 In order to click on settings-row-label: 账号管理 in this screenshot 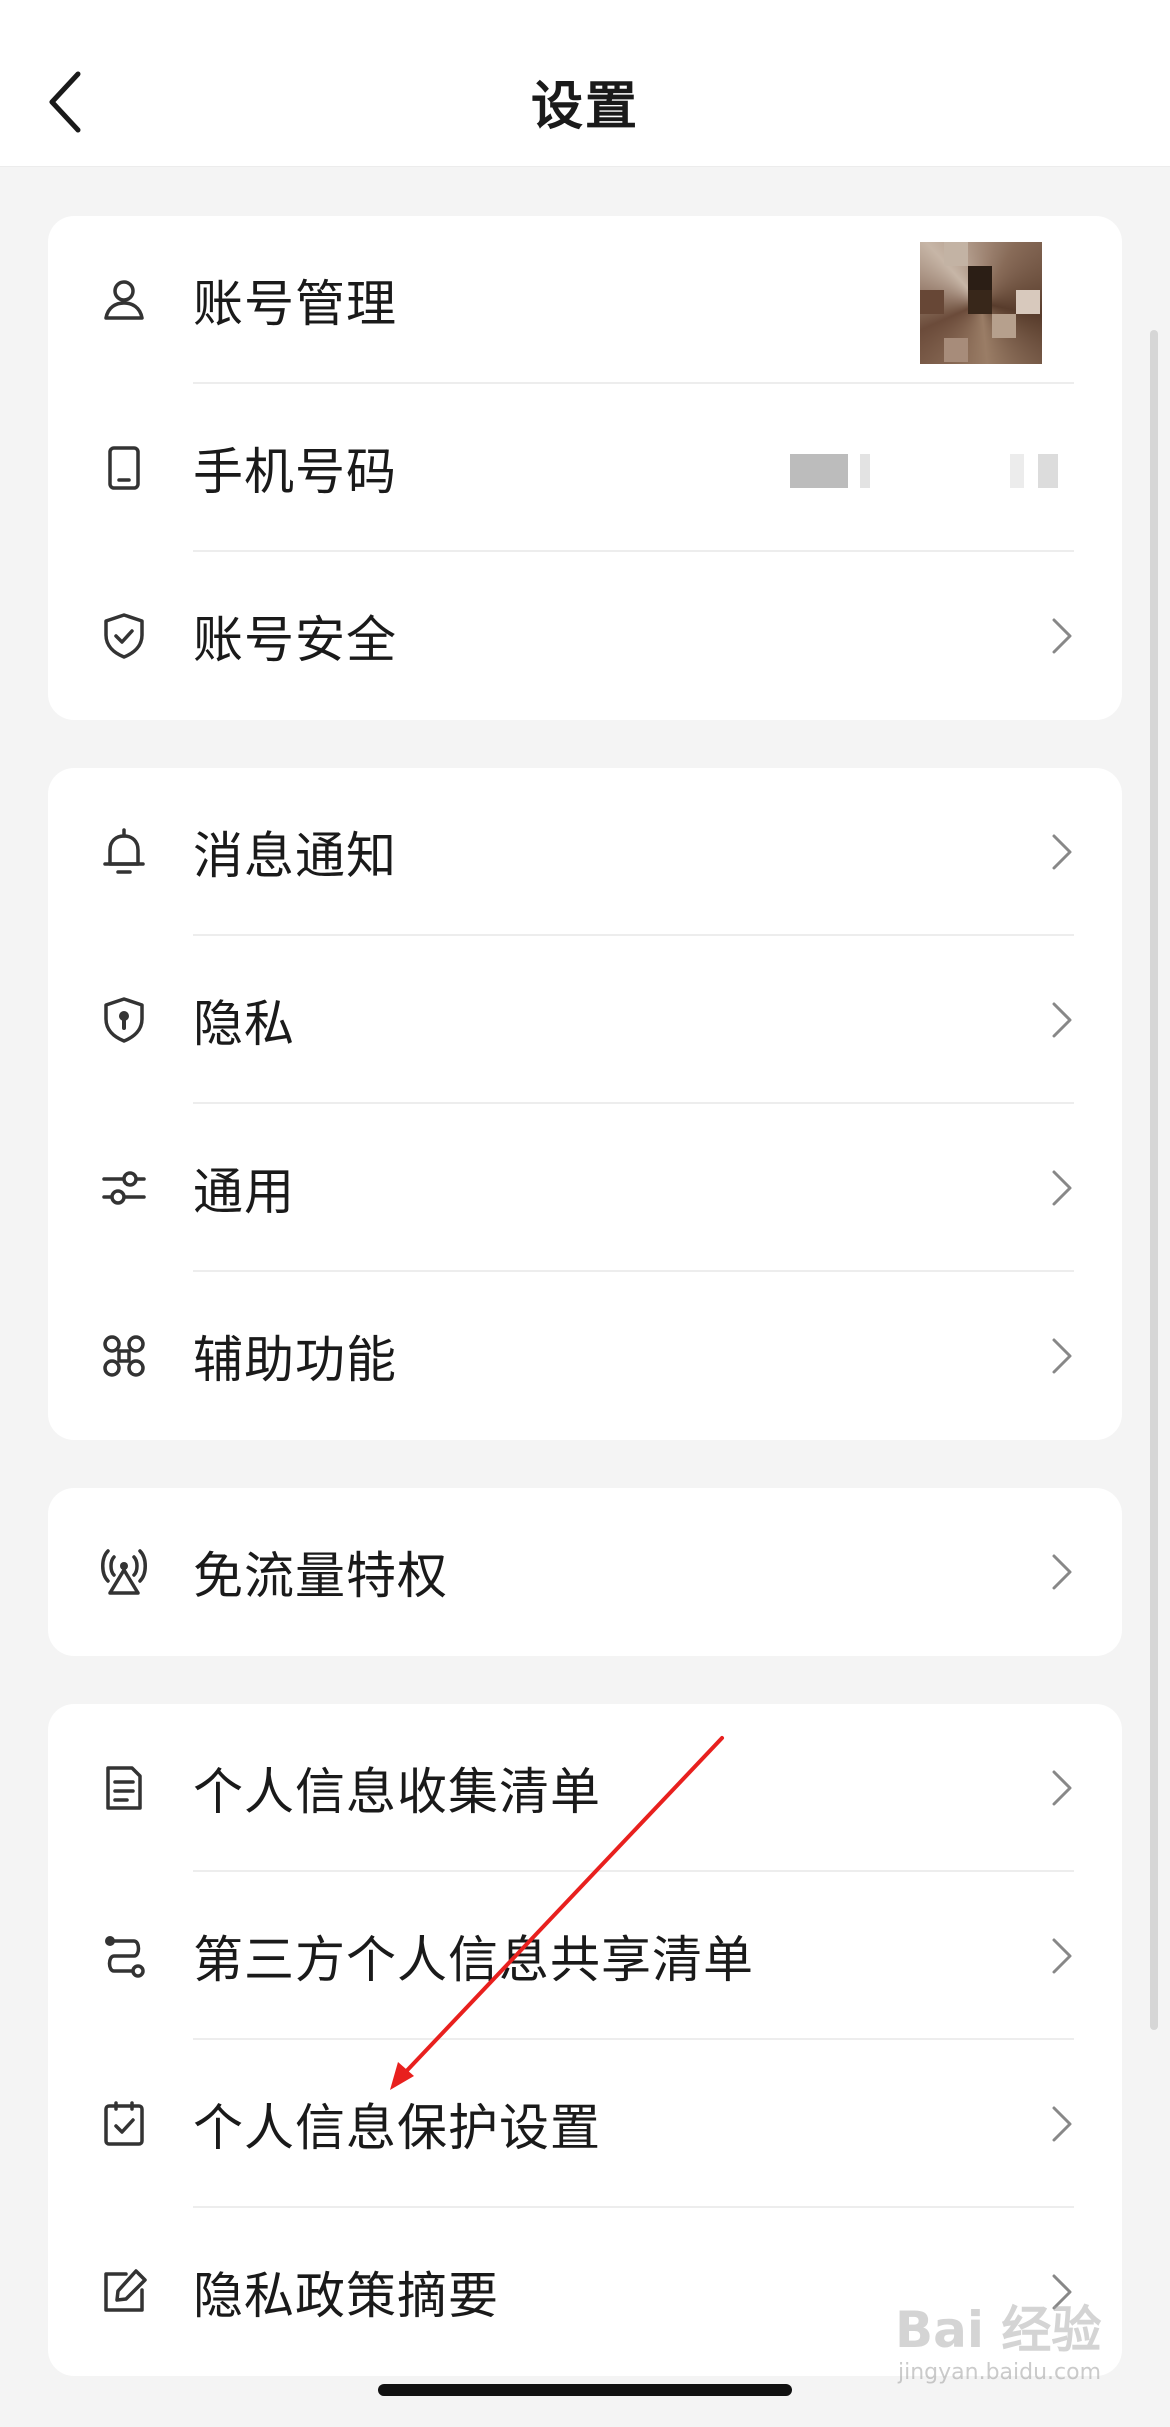, I will do `click(295, 304)`.